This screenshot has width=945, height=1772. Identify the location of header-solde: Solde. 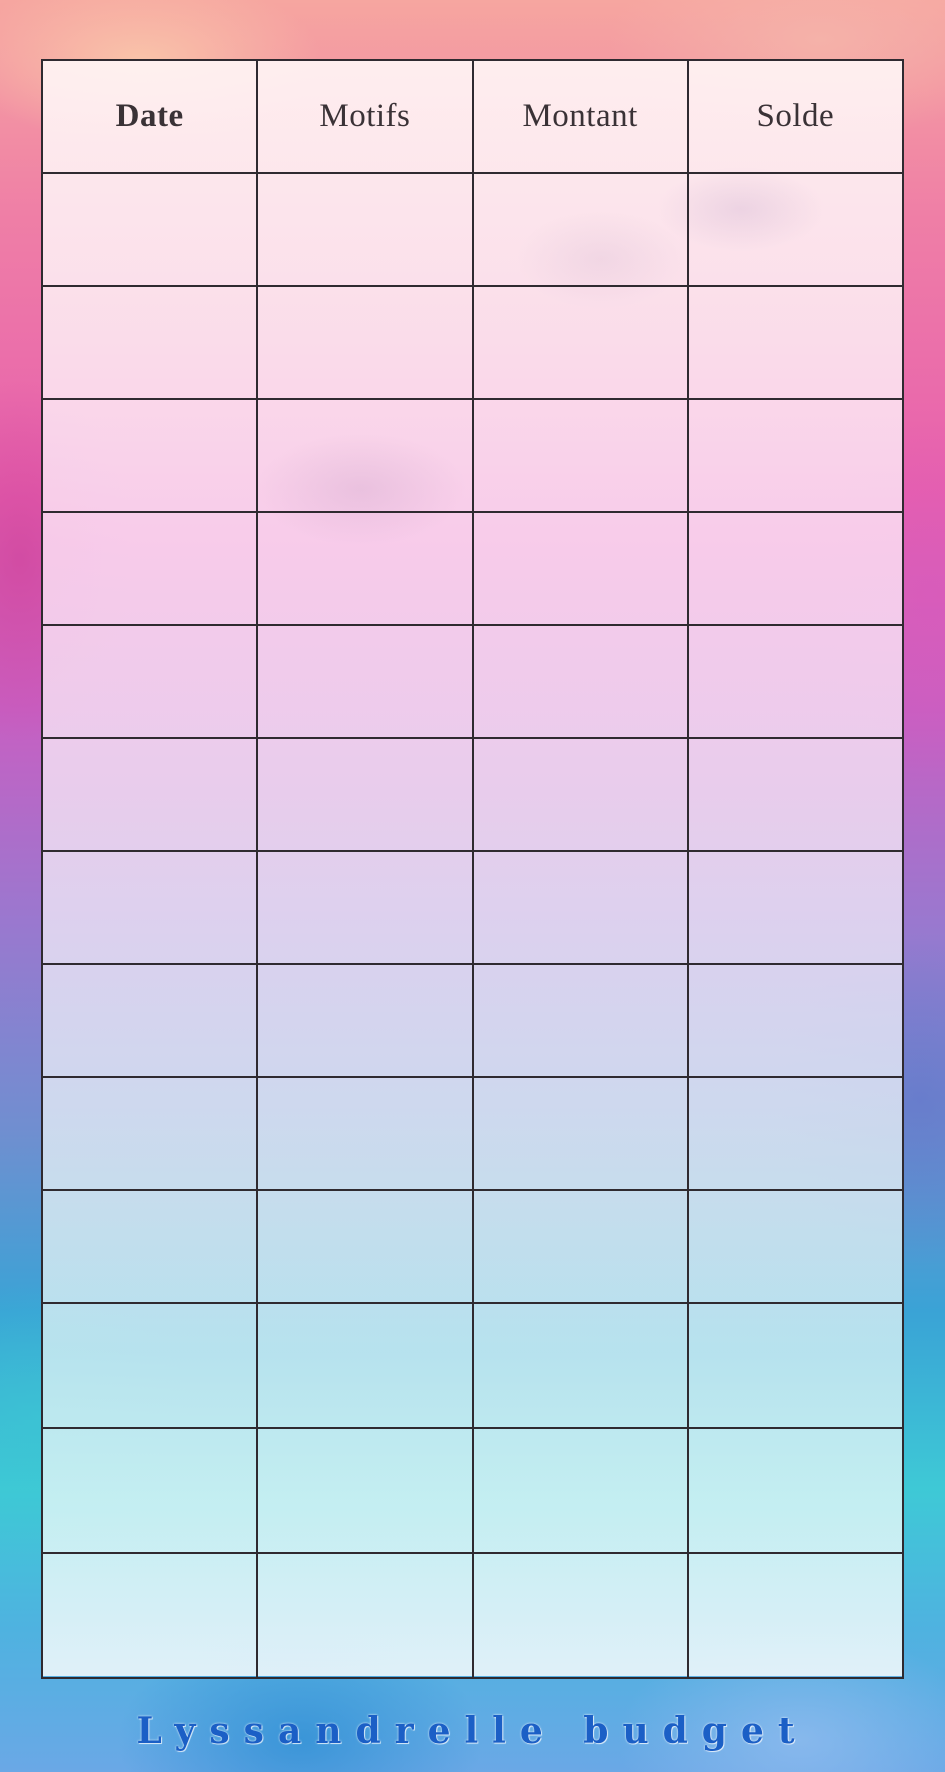
(795, 116).